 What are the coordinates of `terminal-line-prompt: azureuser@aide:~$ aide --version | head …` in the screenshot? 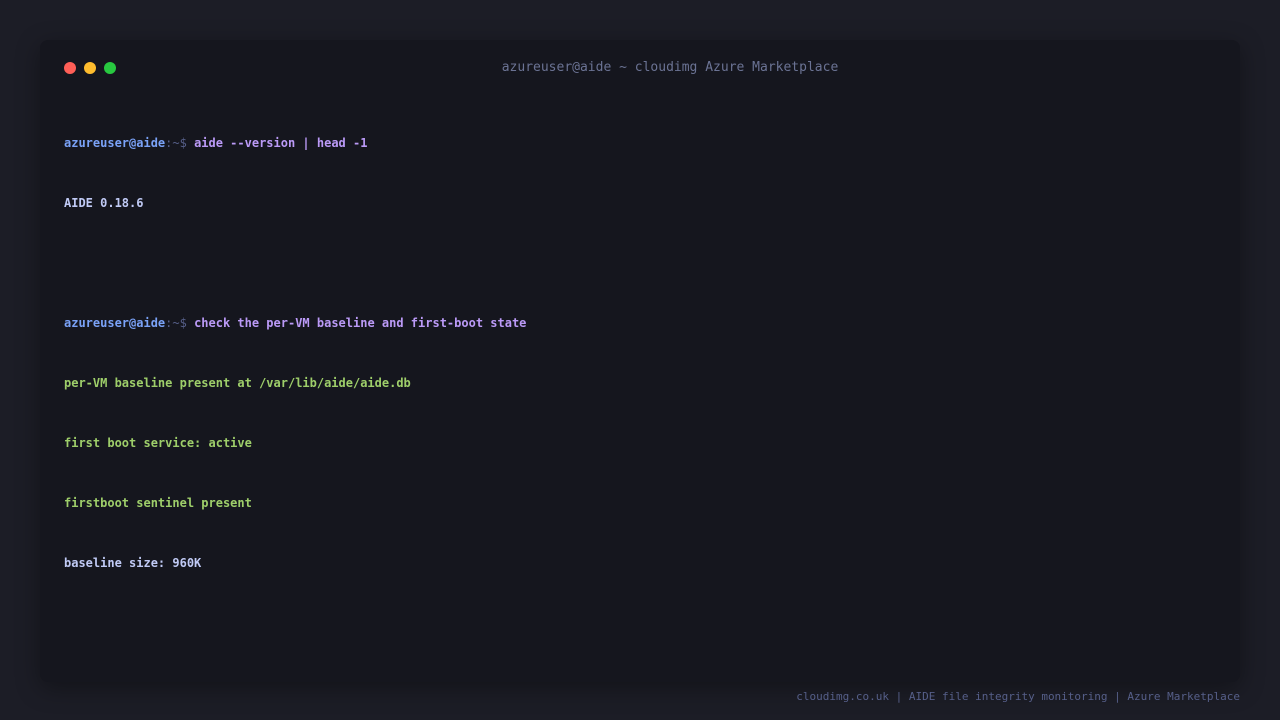 It's located at (639, 143).